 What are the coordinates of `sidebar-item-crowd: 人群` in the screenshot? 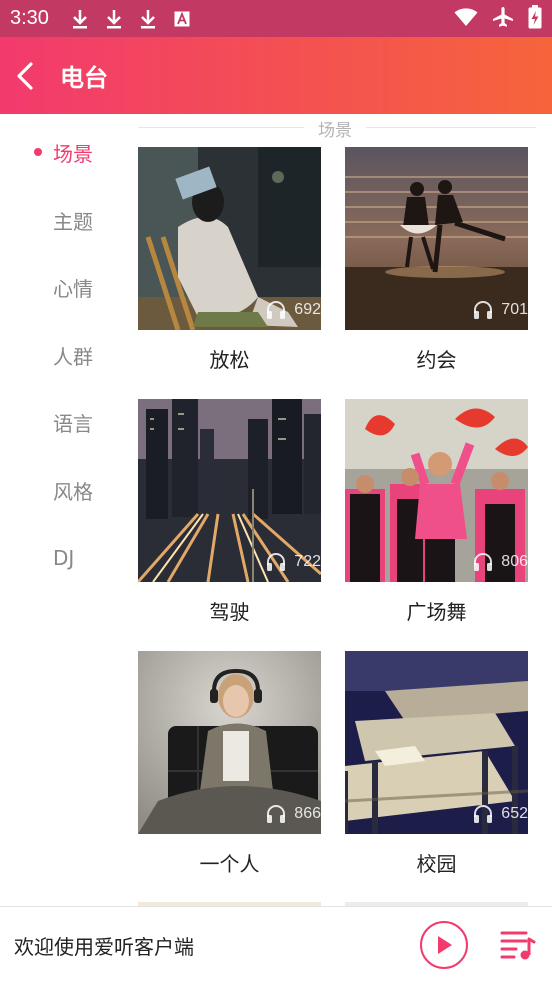 It's located at (65, 355).